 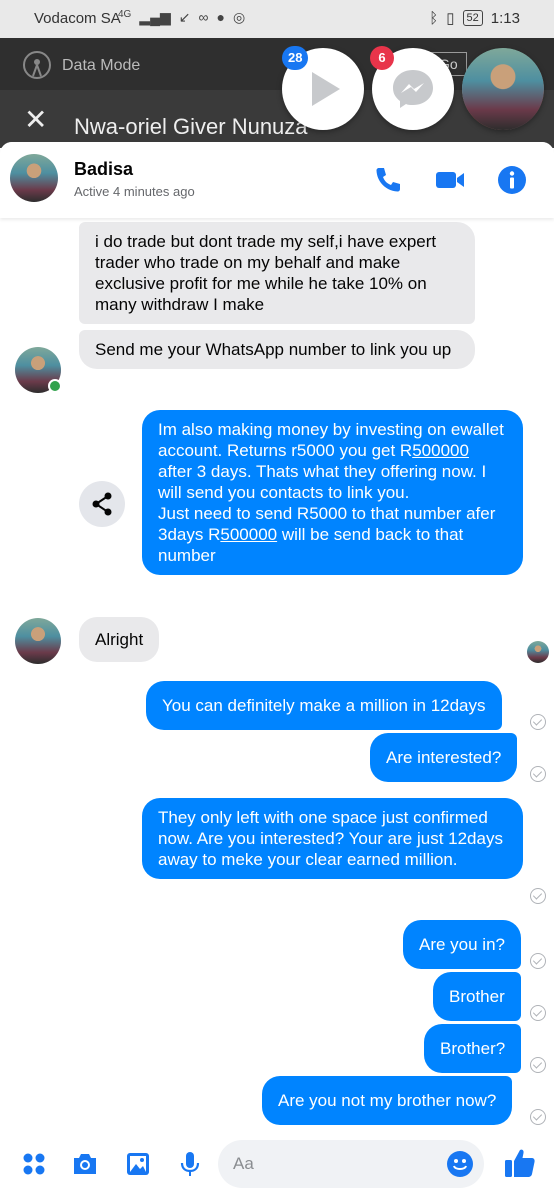 What do you see at coordinates (34, 178) in the screenshot?
I see `contact-avatar` at bounding box center [34, 178].